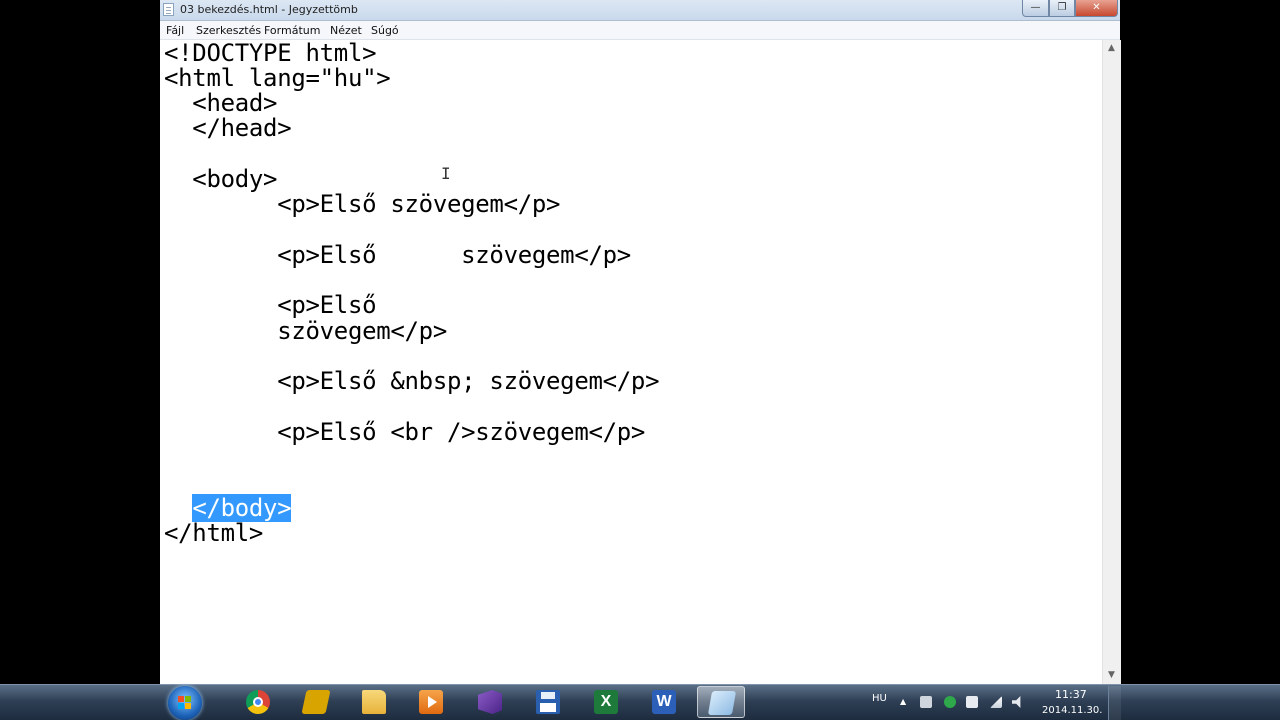  I want to click on editor-line: <html lang="hu">, so click(277, 78).